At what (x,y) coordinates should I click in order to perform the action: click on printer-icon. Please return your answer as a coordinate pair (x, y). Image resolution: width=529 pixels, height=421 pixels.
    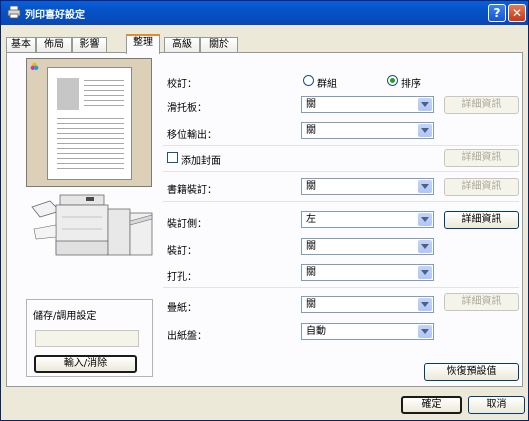
    Looking at the image, I should click on (14, 12).